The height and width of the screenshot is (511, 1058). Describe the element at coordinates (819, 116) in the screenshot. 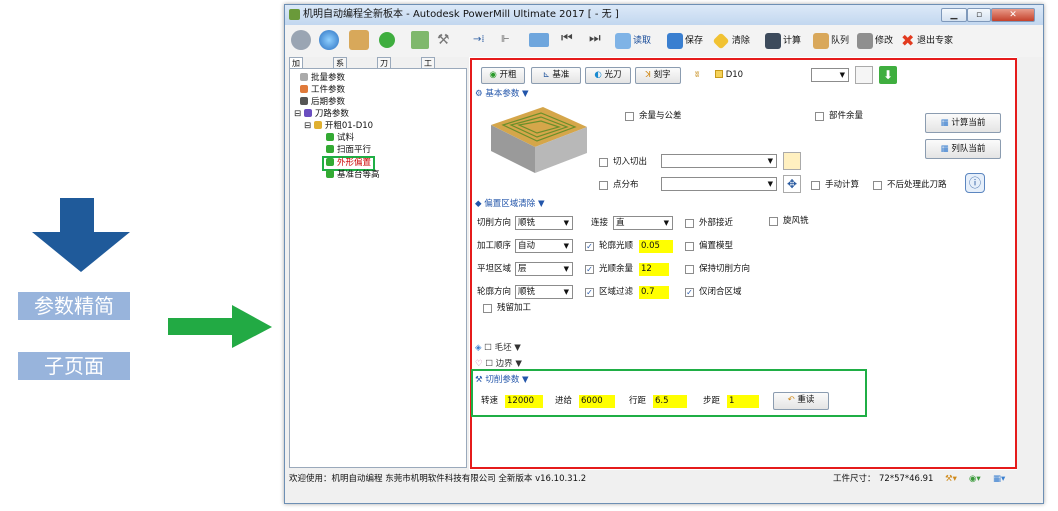

I see `part-stock-checkbox` at that location.